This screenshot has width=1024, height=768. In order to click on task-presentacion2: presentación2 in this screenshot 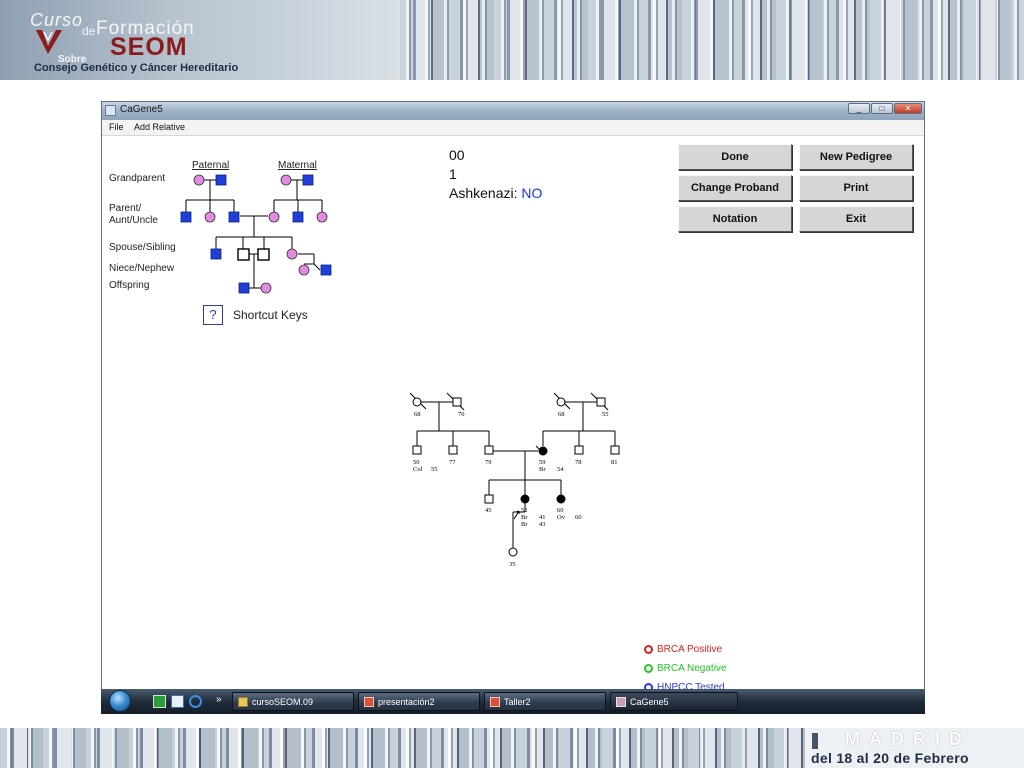, I will do `click(419, 701)`.